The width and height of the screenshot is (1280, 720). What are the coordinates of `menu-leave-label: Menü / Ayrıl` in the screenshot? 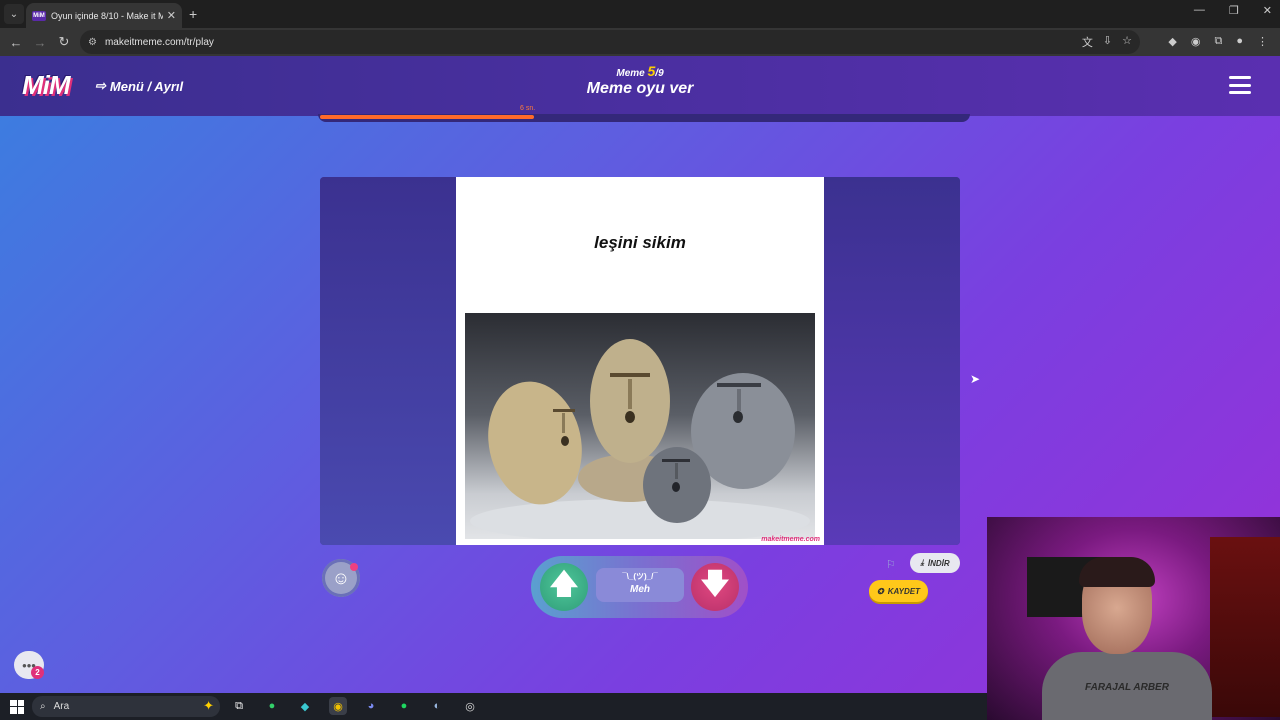 It's located at (146, 86).